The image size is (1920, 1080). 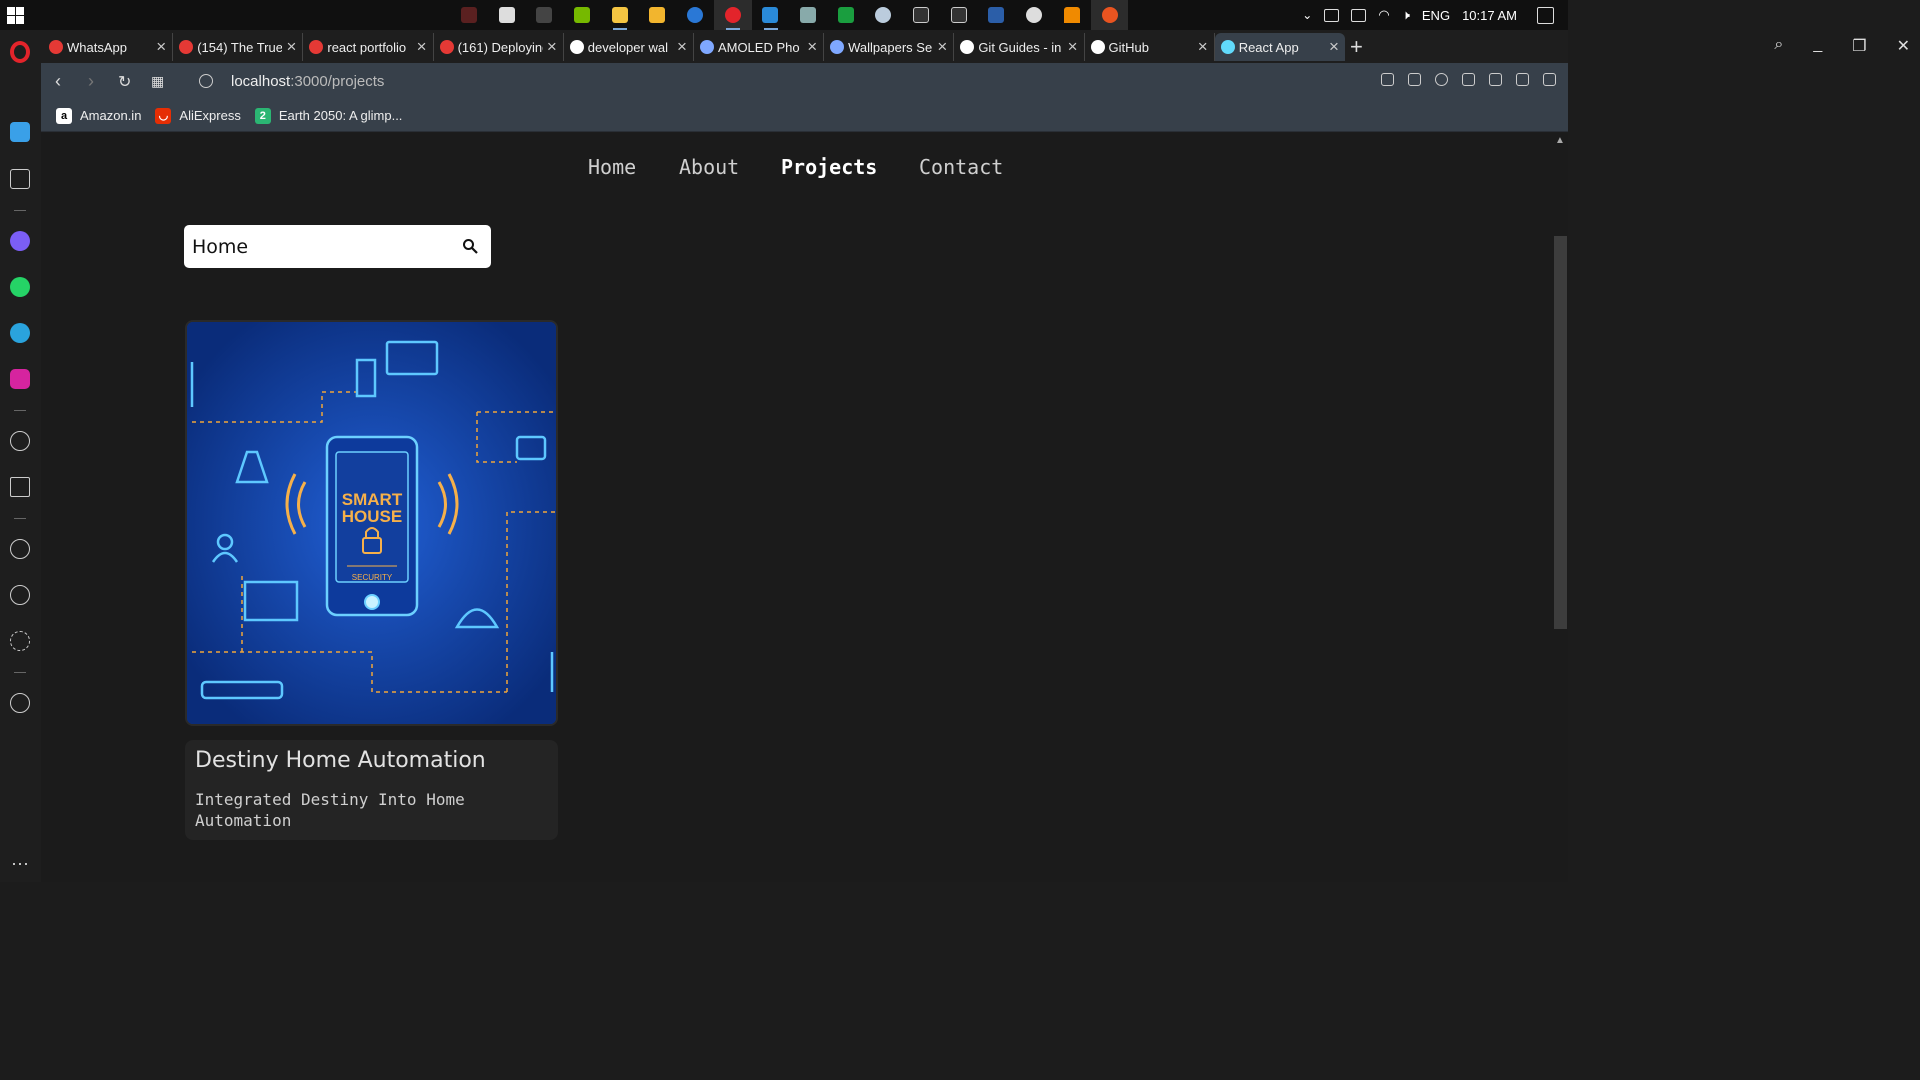 I want to click on acer-icon, so click(x=469, y=15).